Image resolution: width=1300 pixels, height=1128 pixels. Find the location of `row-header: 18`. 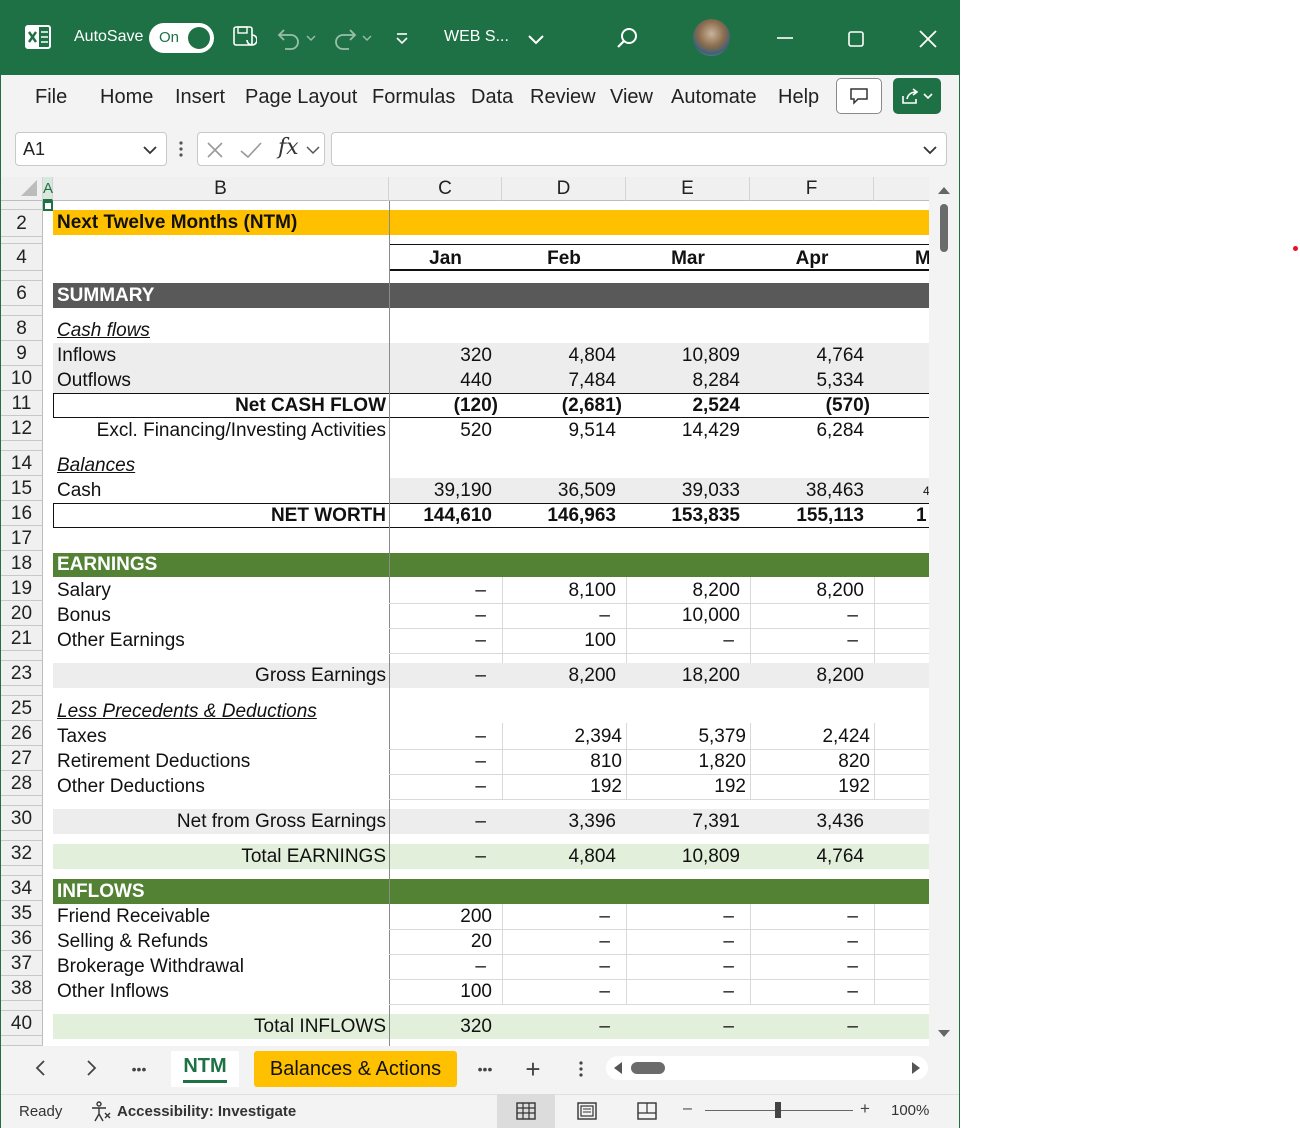

row-header: 18 is located at coordinates (22, 563).